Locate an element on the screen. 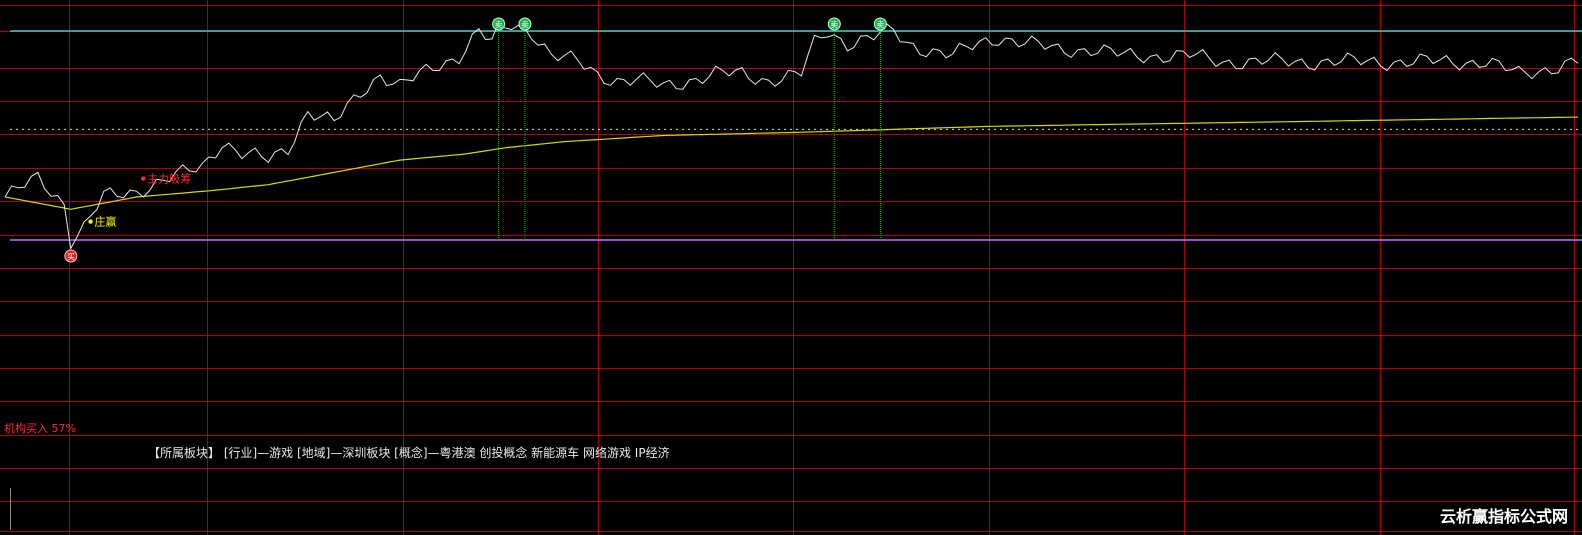  annotation-label: 庄赢 is located at coordinates (106, 222).